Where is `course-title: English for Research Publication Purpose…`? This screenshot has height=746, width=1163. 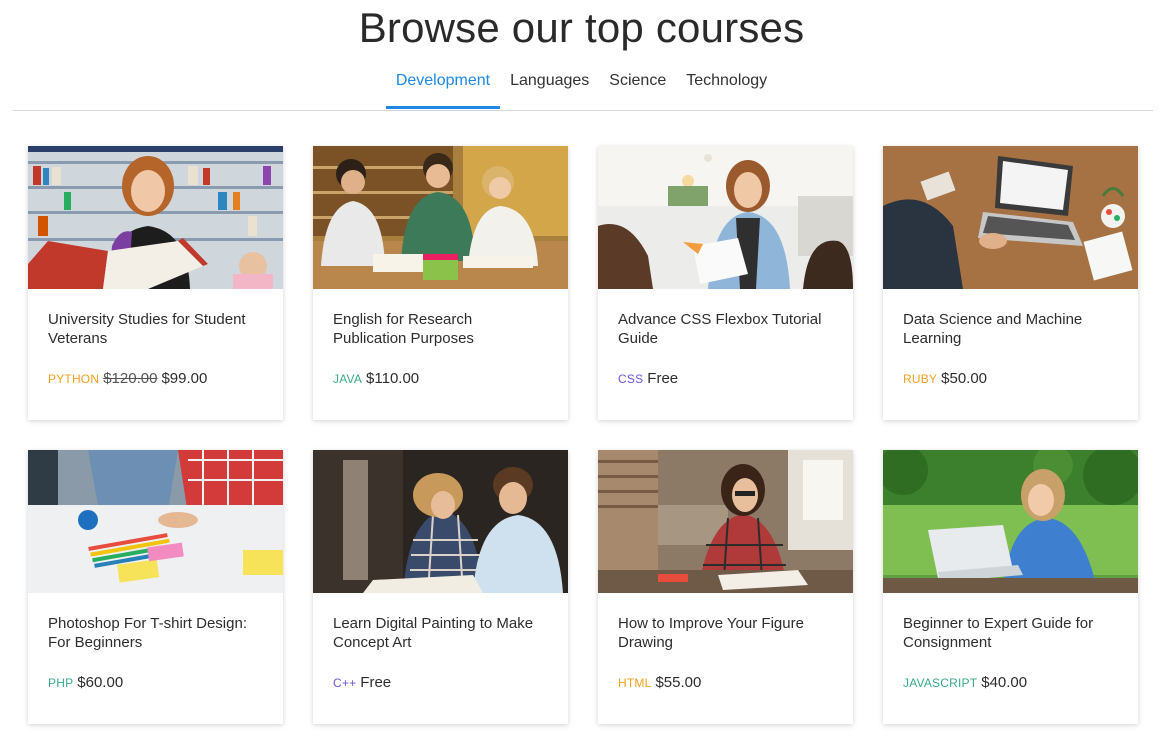
course-title: English for Research Publication Purpose… is located at coordinates (440, 330).